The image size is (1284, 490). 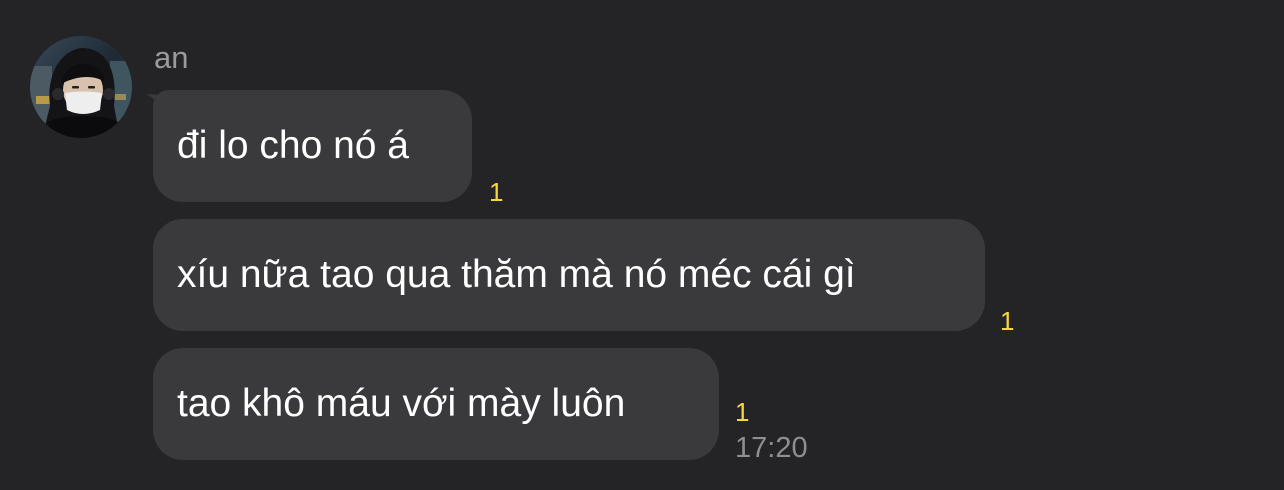 What do you see at coordinates (771, 448) in the screenshot?
I see `message-timestamp: 17:20` at bounding box center [771, 448].